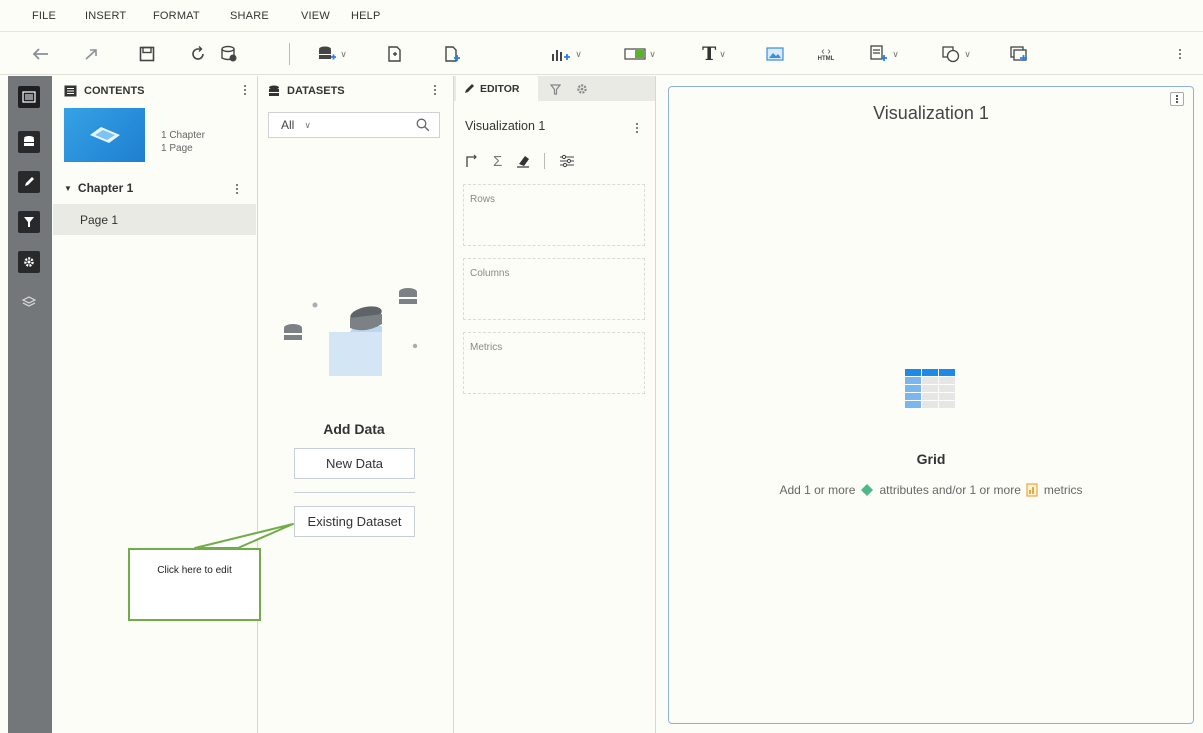  Describe the element at coordinates (249, 16) in the screenshot. I see `menu-share: SHARE` at that location.